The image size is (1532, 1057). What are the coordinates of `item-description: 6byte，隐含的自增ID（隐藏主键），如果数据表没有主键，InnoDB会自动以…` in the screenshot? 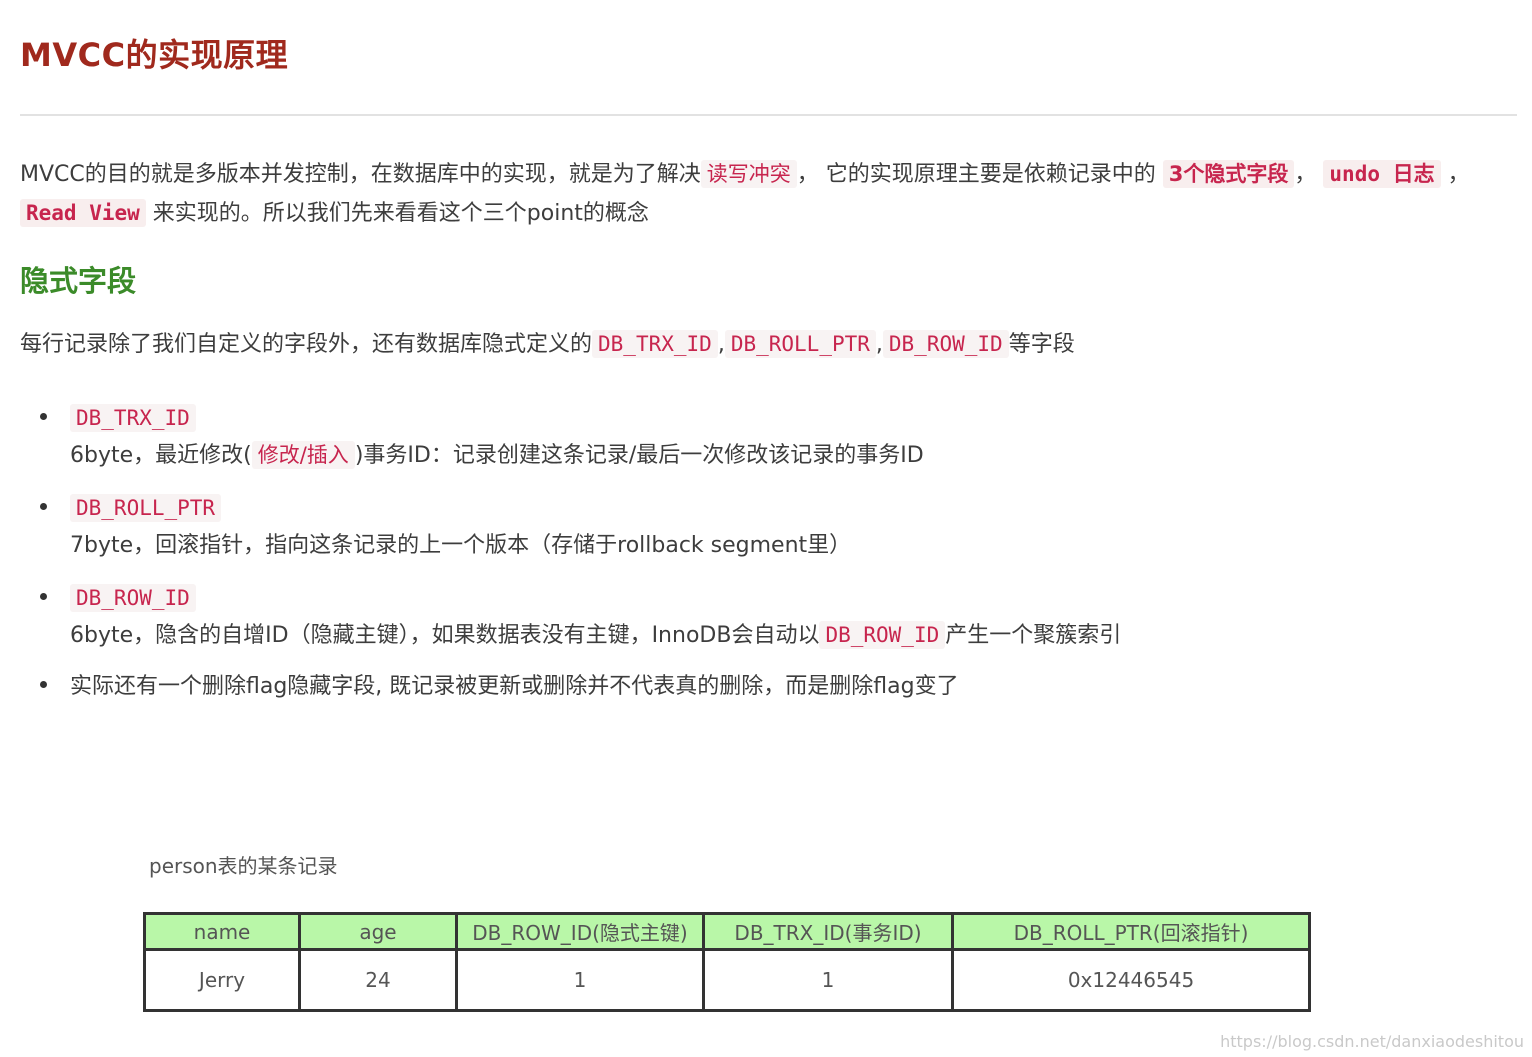 It's located at (596, 635).